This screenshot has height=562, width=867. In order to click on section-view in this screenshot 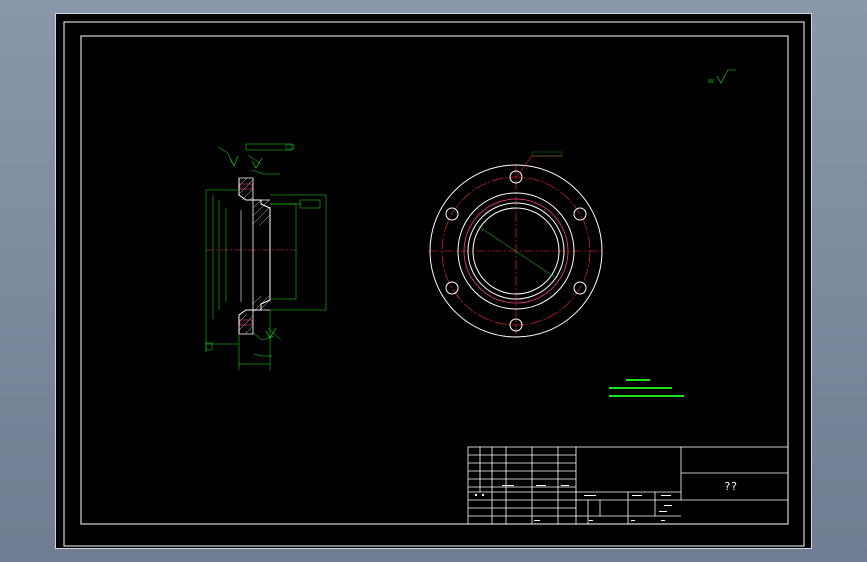, I will do `click(266, 256)`.